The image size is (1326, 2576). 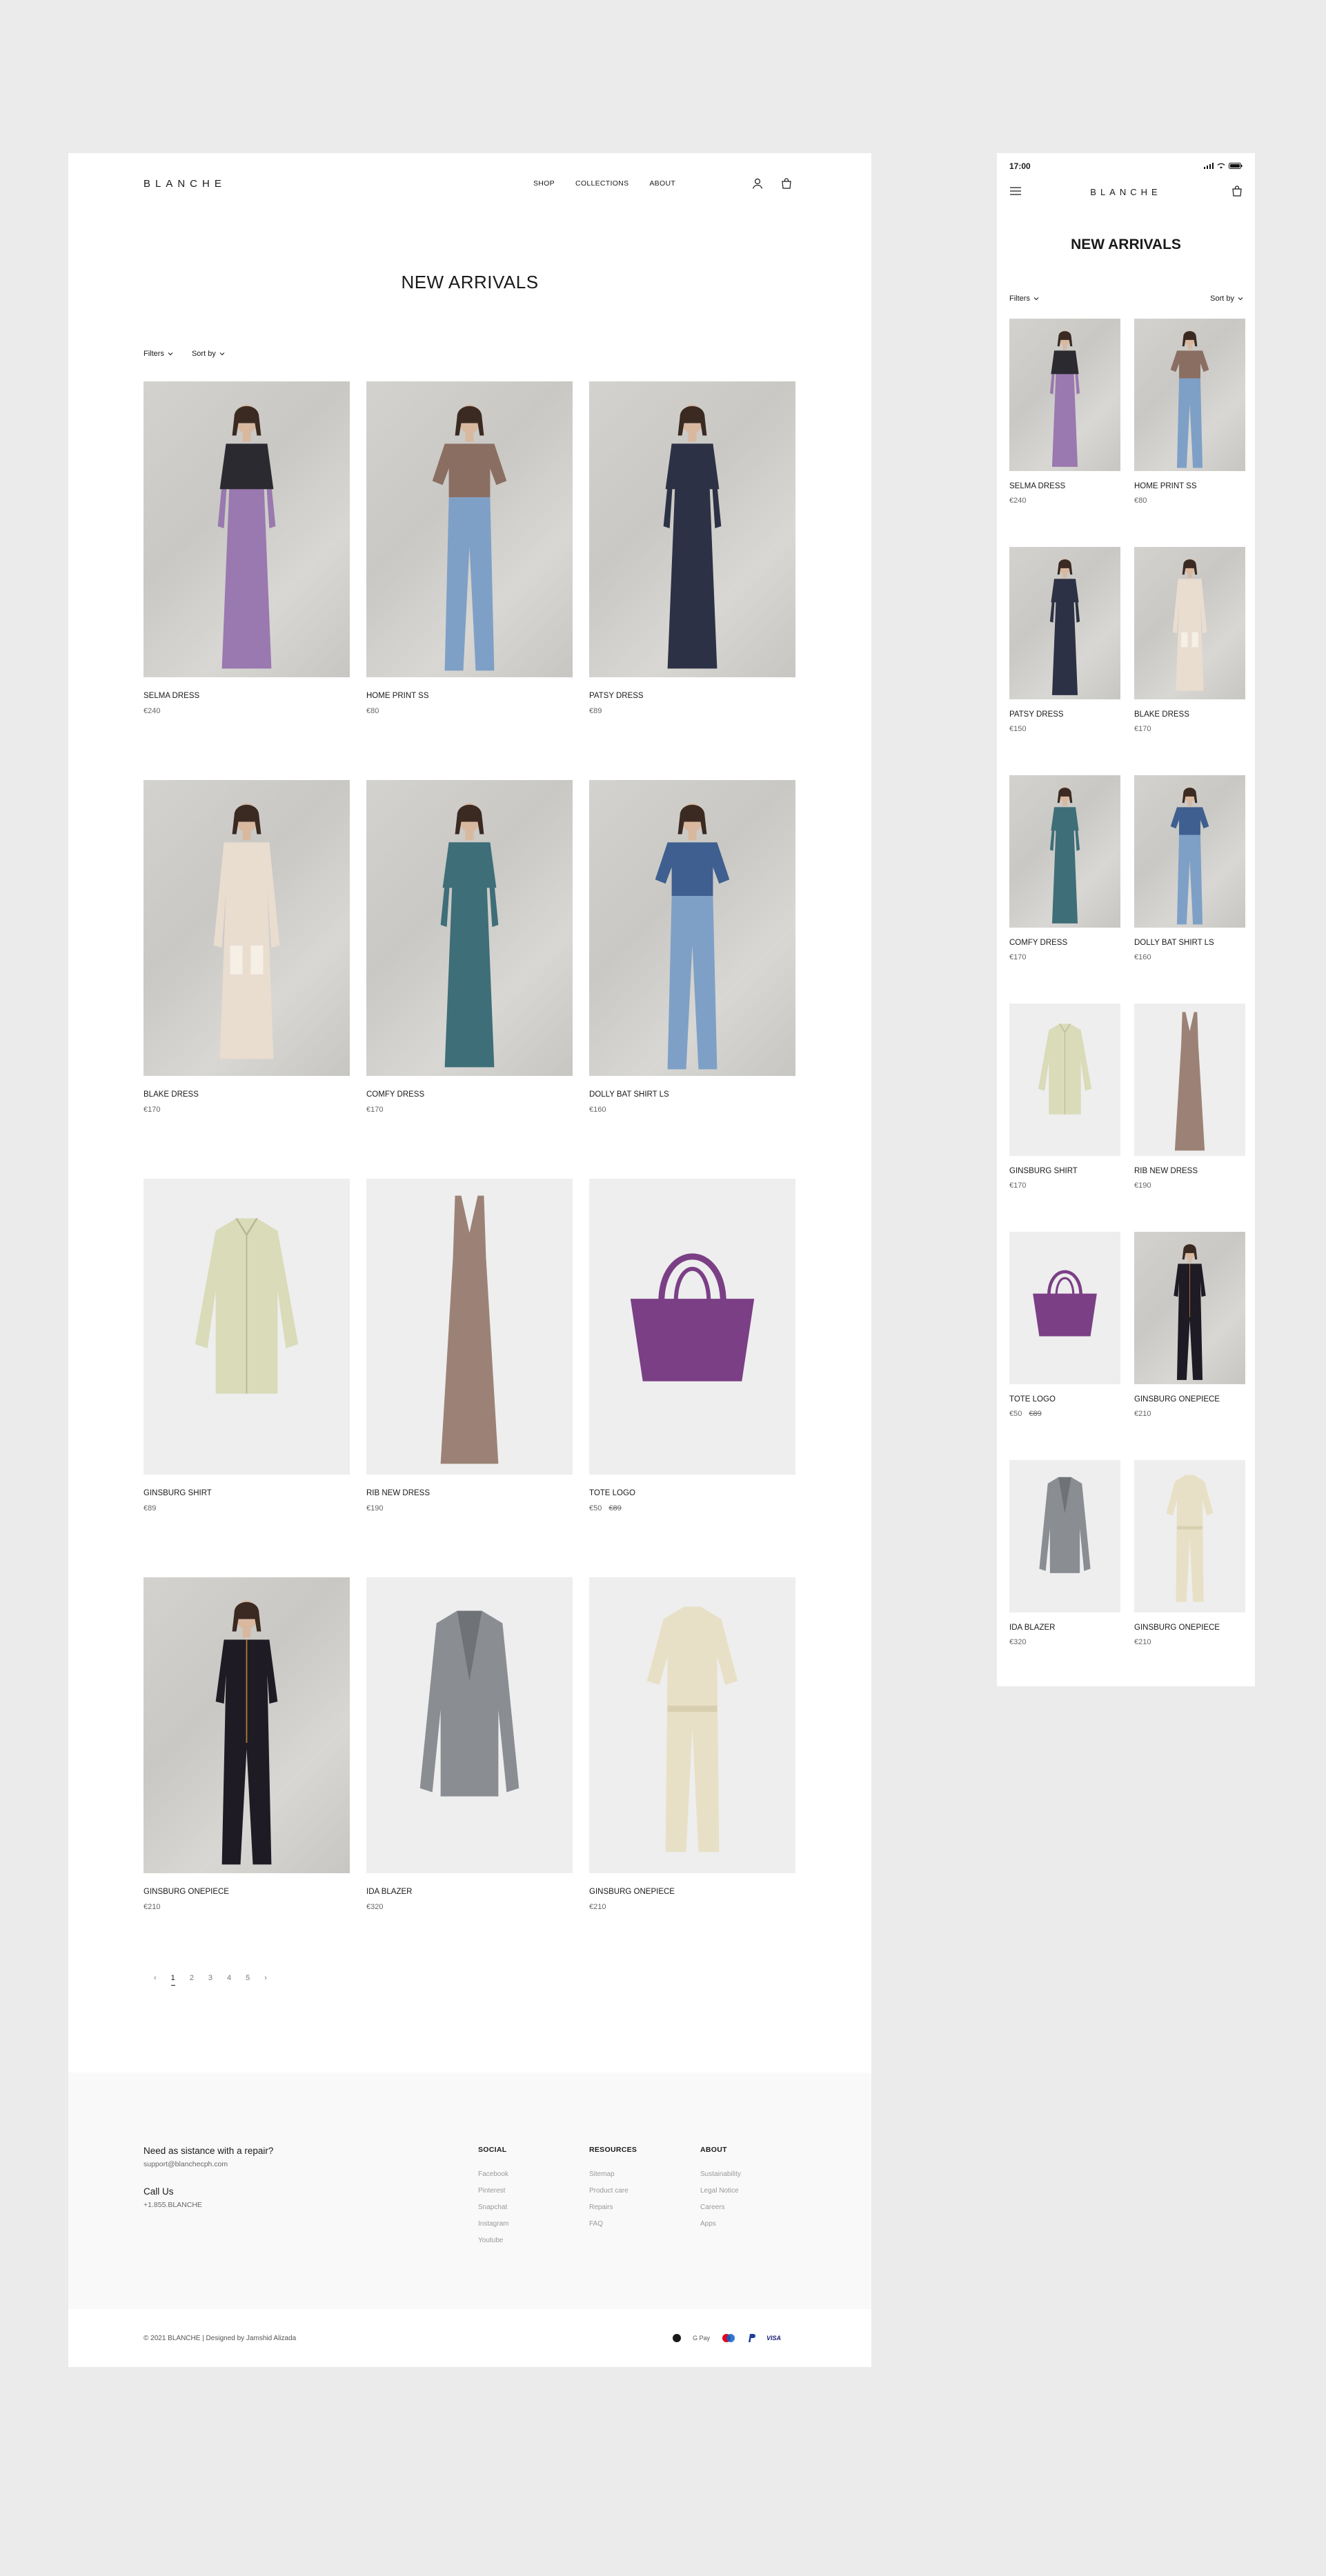 What do you see at coordinates (159, 354) in the screenshot?
I see `filters-dropdown: Filters` at bounding box center [159, 354].